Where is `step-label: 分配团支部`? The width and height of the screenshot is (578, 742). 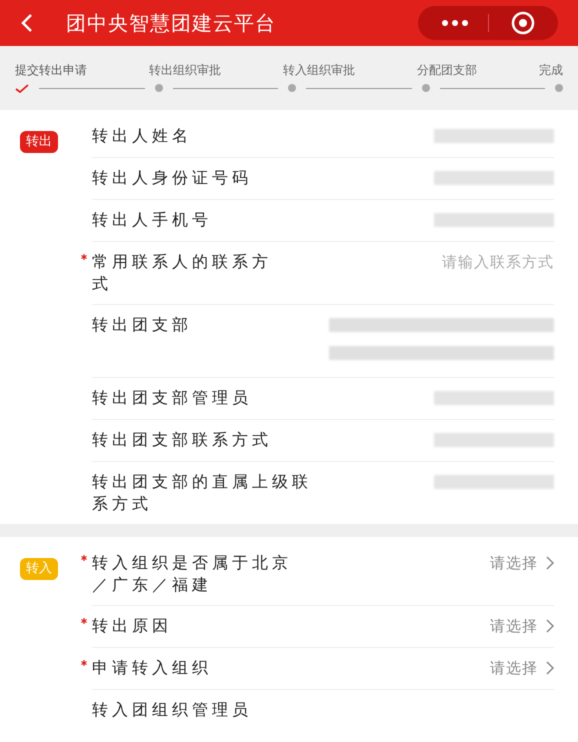
step-label: 分配团支部 is located at coordinates (447, 69).